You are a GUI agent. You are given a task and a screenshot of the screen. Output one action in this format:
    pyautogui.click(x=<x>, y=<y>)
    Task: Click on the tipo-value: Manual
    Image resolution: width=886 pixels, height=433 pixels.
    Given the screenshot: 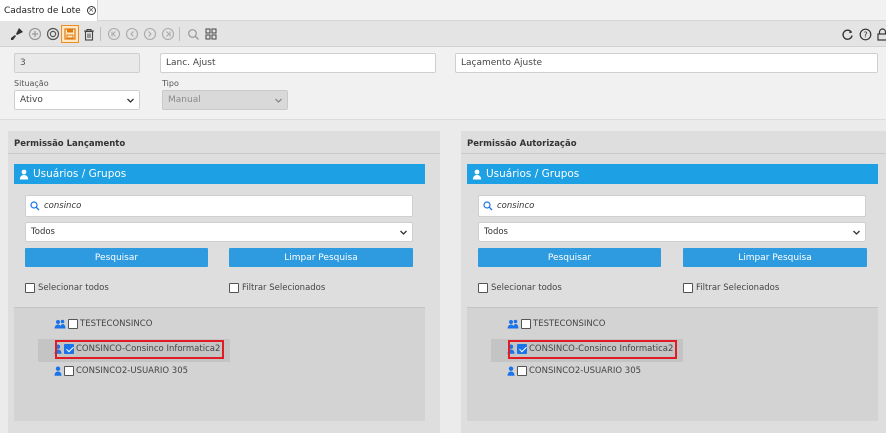 What is the action you would take?
    pyautogui.click(x=184, y=100)
    